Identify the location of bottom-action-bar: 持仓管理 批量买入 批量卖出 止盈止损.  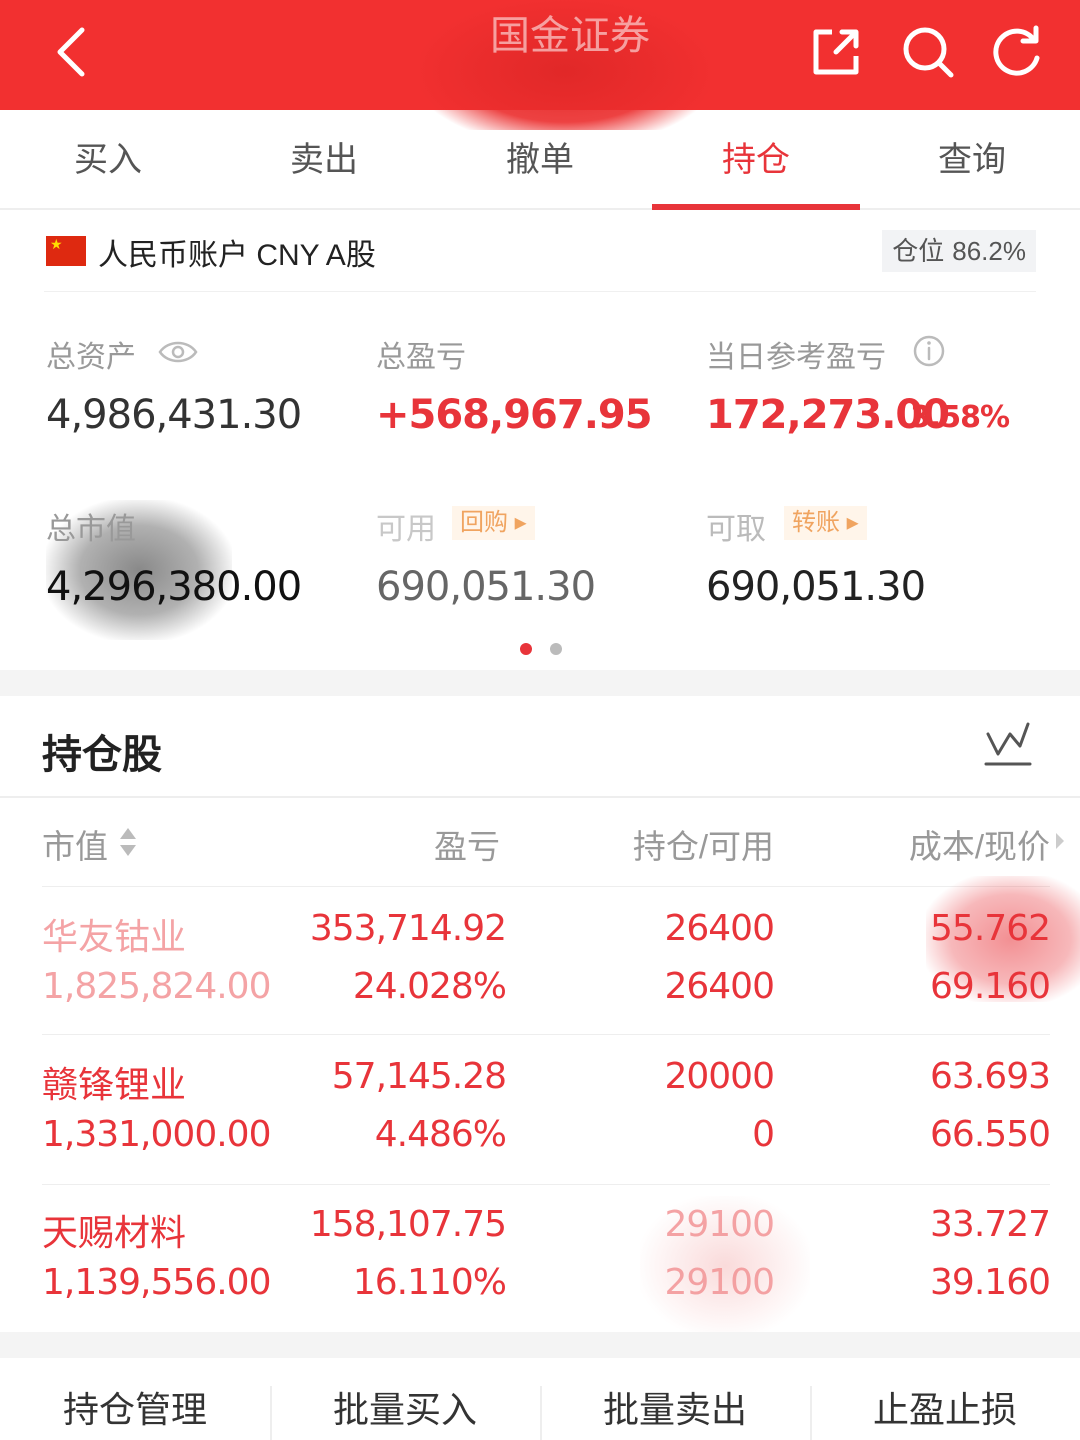
(540, 1399).